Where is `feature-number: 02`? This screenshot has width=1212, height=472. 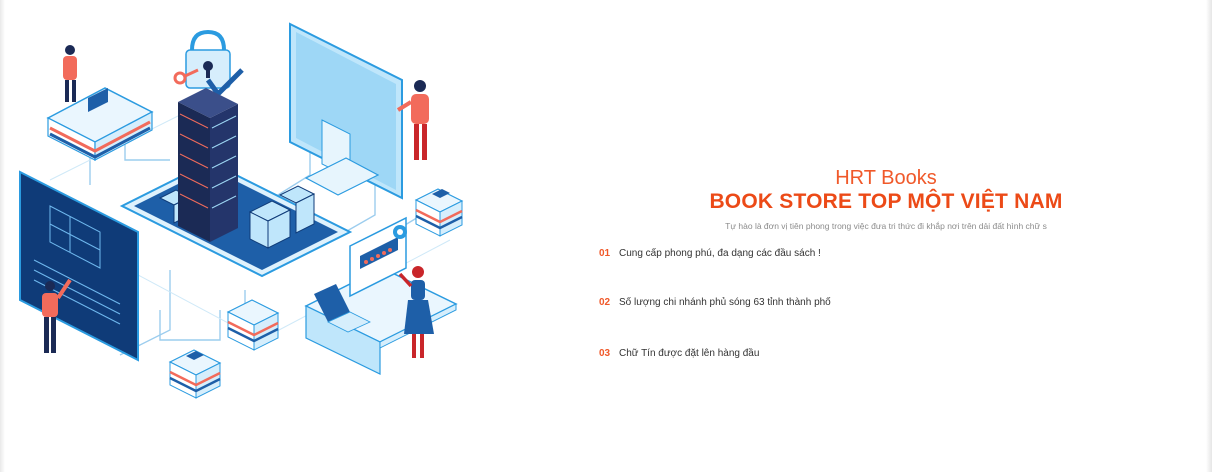 feature-number: 02 is located at coordinates (605, 302).